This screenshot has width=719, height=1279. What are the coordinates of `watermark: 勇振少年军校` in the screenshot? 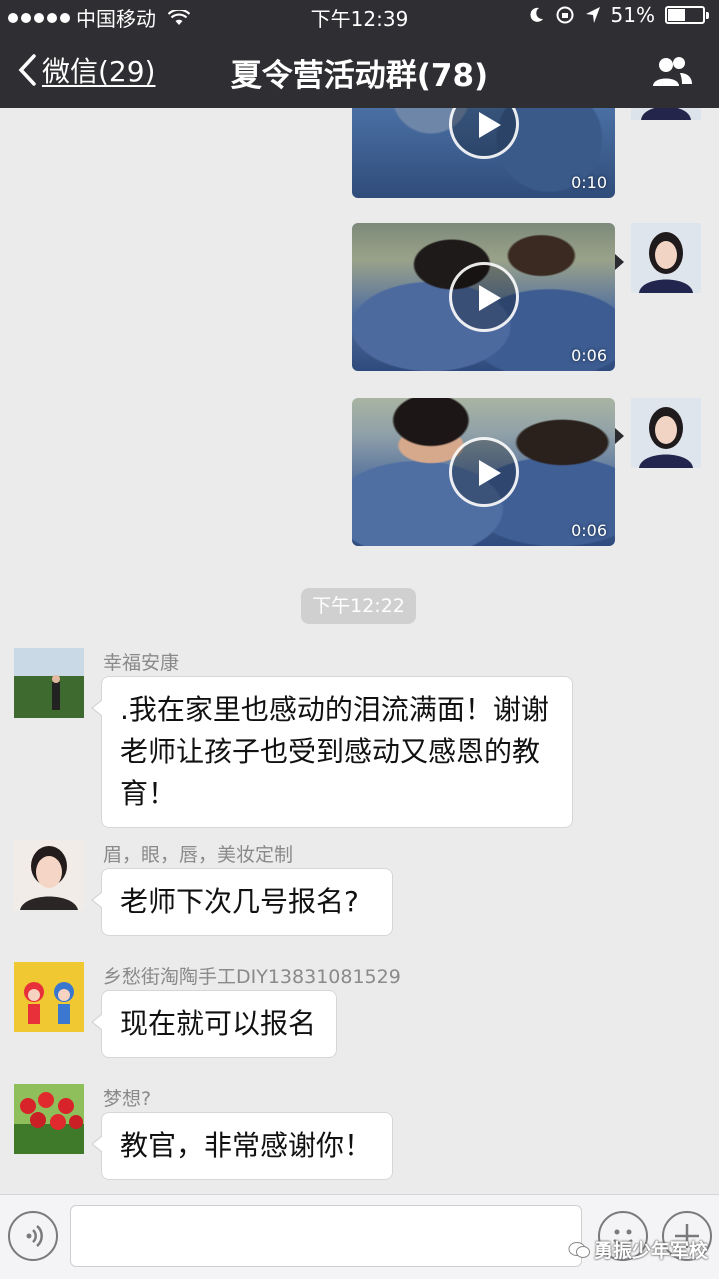 It's located at (638, 1249).